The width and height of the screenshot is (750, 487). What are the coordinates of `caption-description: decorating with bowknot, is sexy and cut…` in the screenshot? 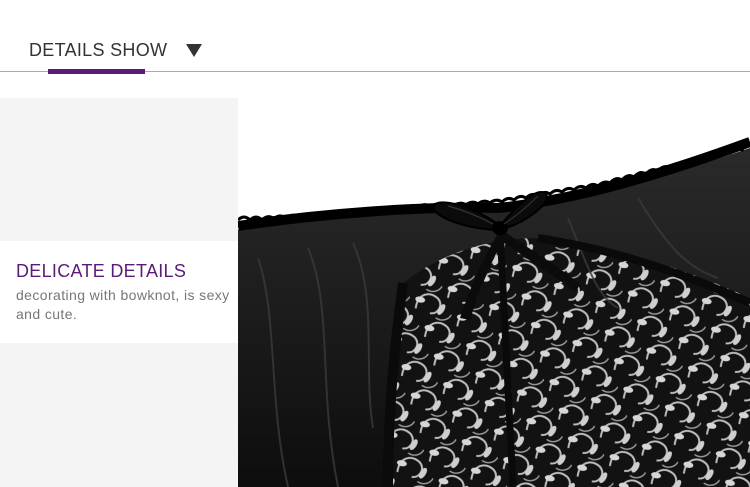 It's located at (123, 304).